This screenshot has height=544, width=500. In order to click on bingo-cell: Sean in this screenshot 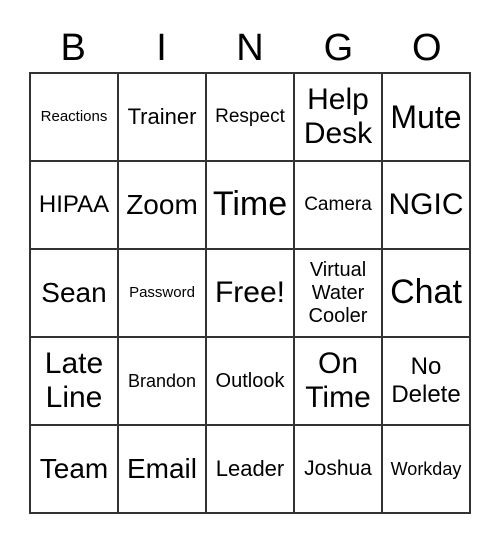, I will do `click(74, 293)`.